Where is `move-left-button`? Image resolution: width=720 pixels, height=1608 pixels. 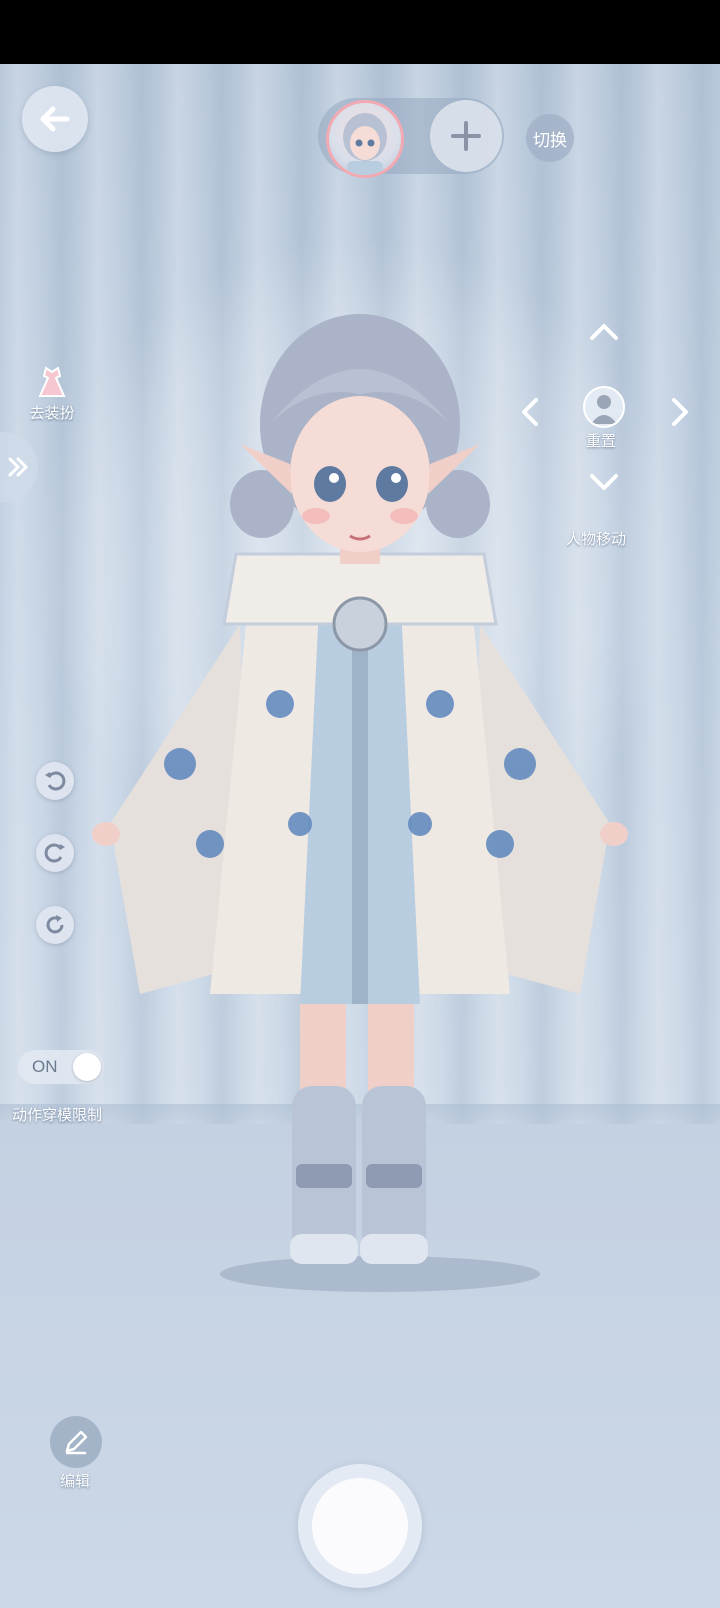
move-left-button is located at coordinates (530, 412).